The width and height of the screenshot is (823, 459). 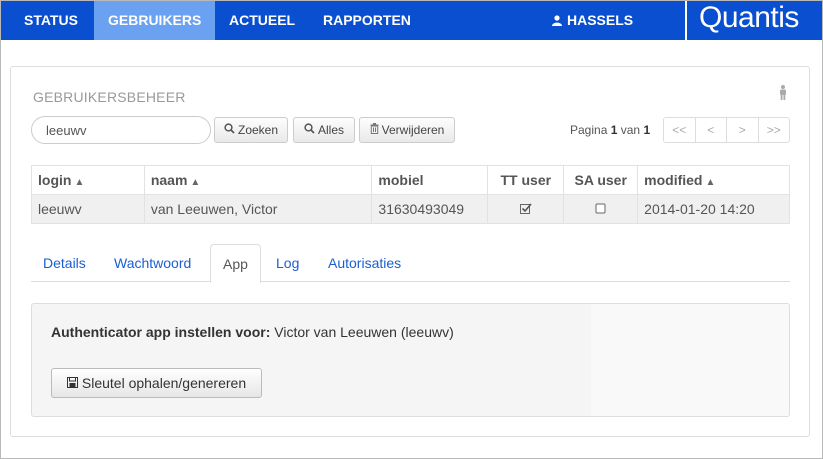 I want to click on tab-wachtwoord: Wachtwoord, so click(x=152, y=263).